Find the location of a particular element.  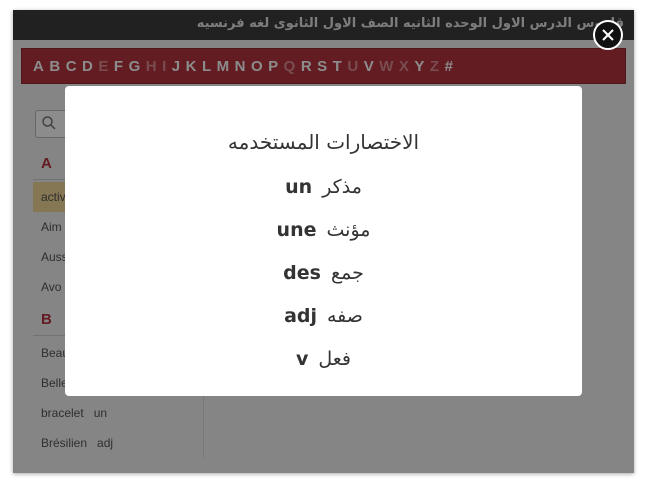

abbreviation-code: un is located at coordinates (299, 187).